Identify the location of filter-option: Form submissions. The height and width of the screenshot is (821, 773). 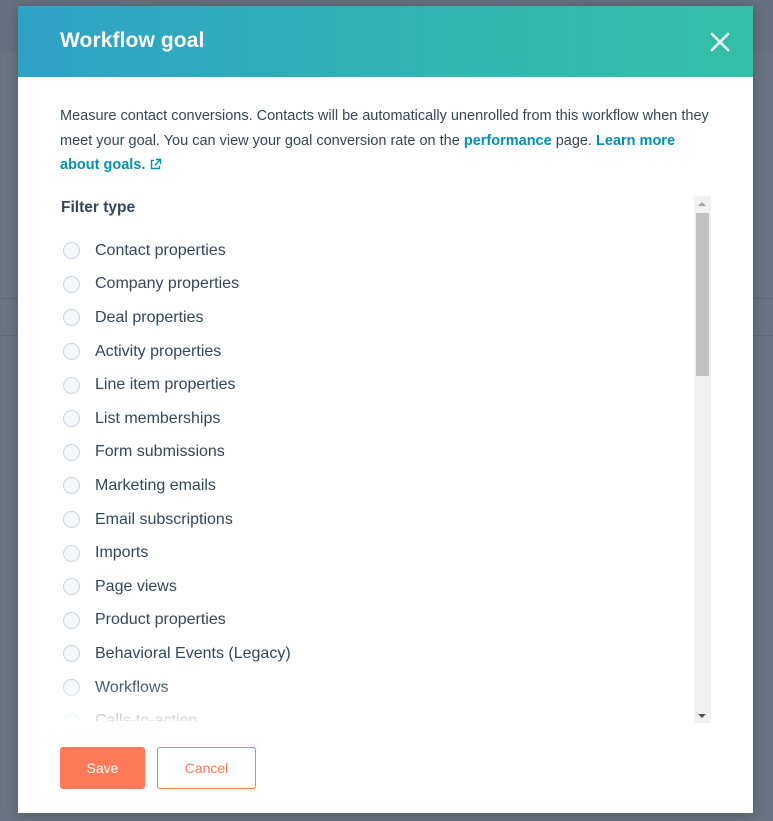
(175, 453).